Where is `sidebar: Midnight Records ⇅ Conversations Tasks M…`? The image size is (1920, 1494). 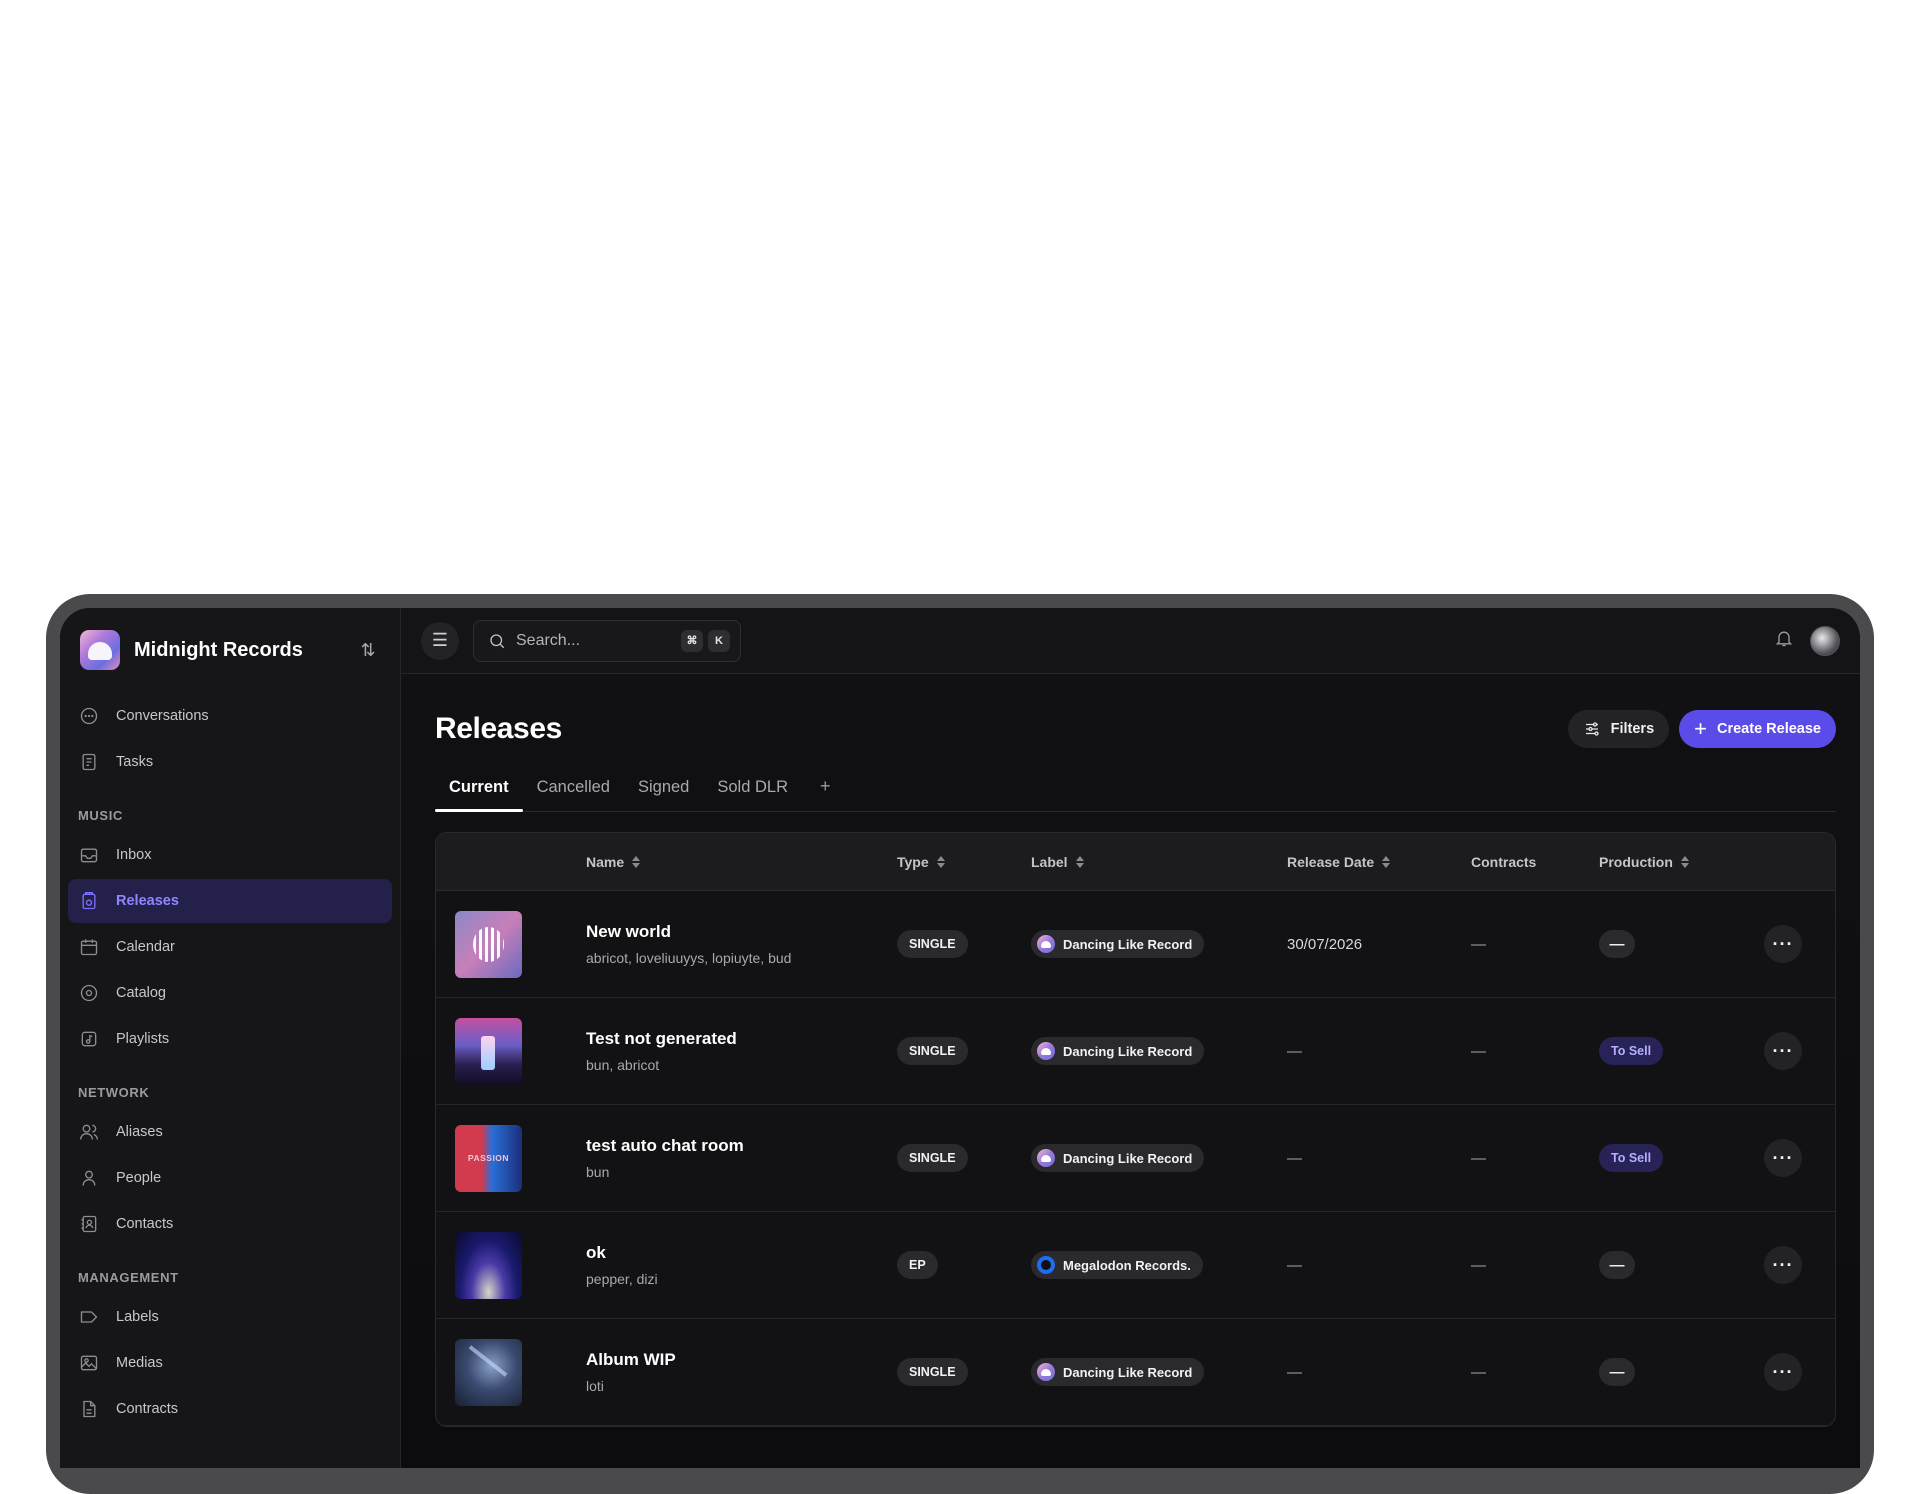
sidebar: Midnight Records ⇅ Conversations Tasks M… is located at coordinates (230, 1038).